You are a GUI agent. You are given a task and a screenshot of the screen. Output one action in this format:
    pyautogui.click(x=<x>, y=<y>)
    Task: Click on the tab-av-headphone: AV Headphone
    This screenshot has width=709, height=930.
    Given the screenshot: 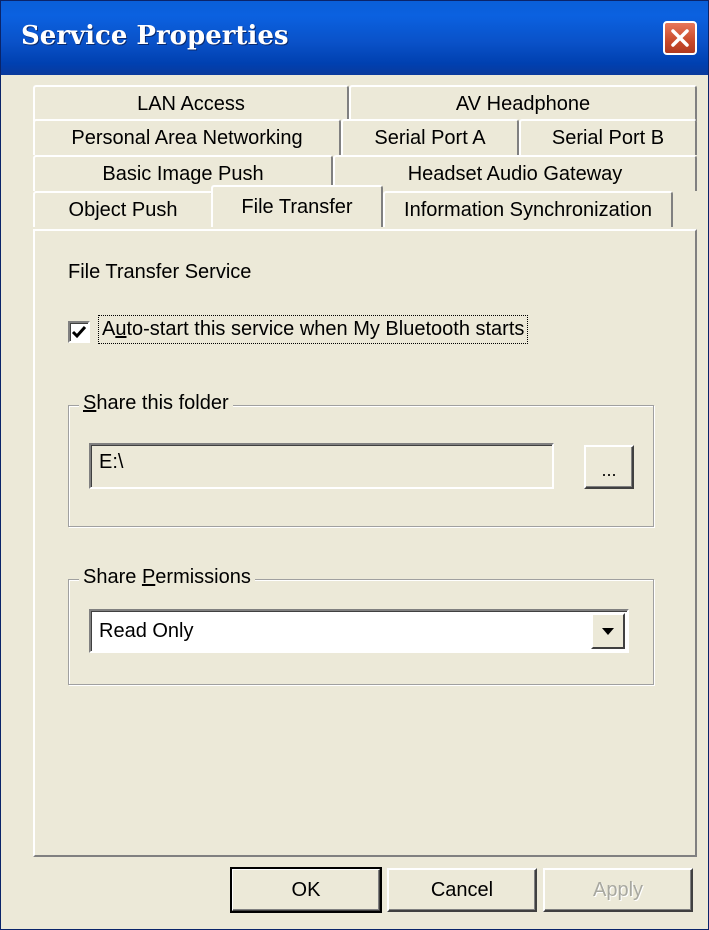 What is the action you would take?
    pyautogui.click(x=523, y=103)
    